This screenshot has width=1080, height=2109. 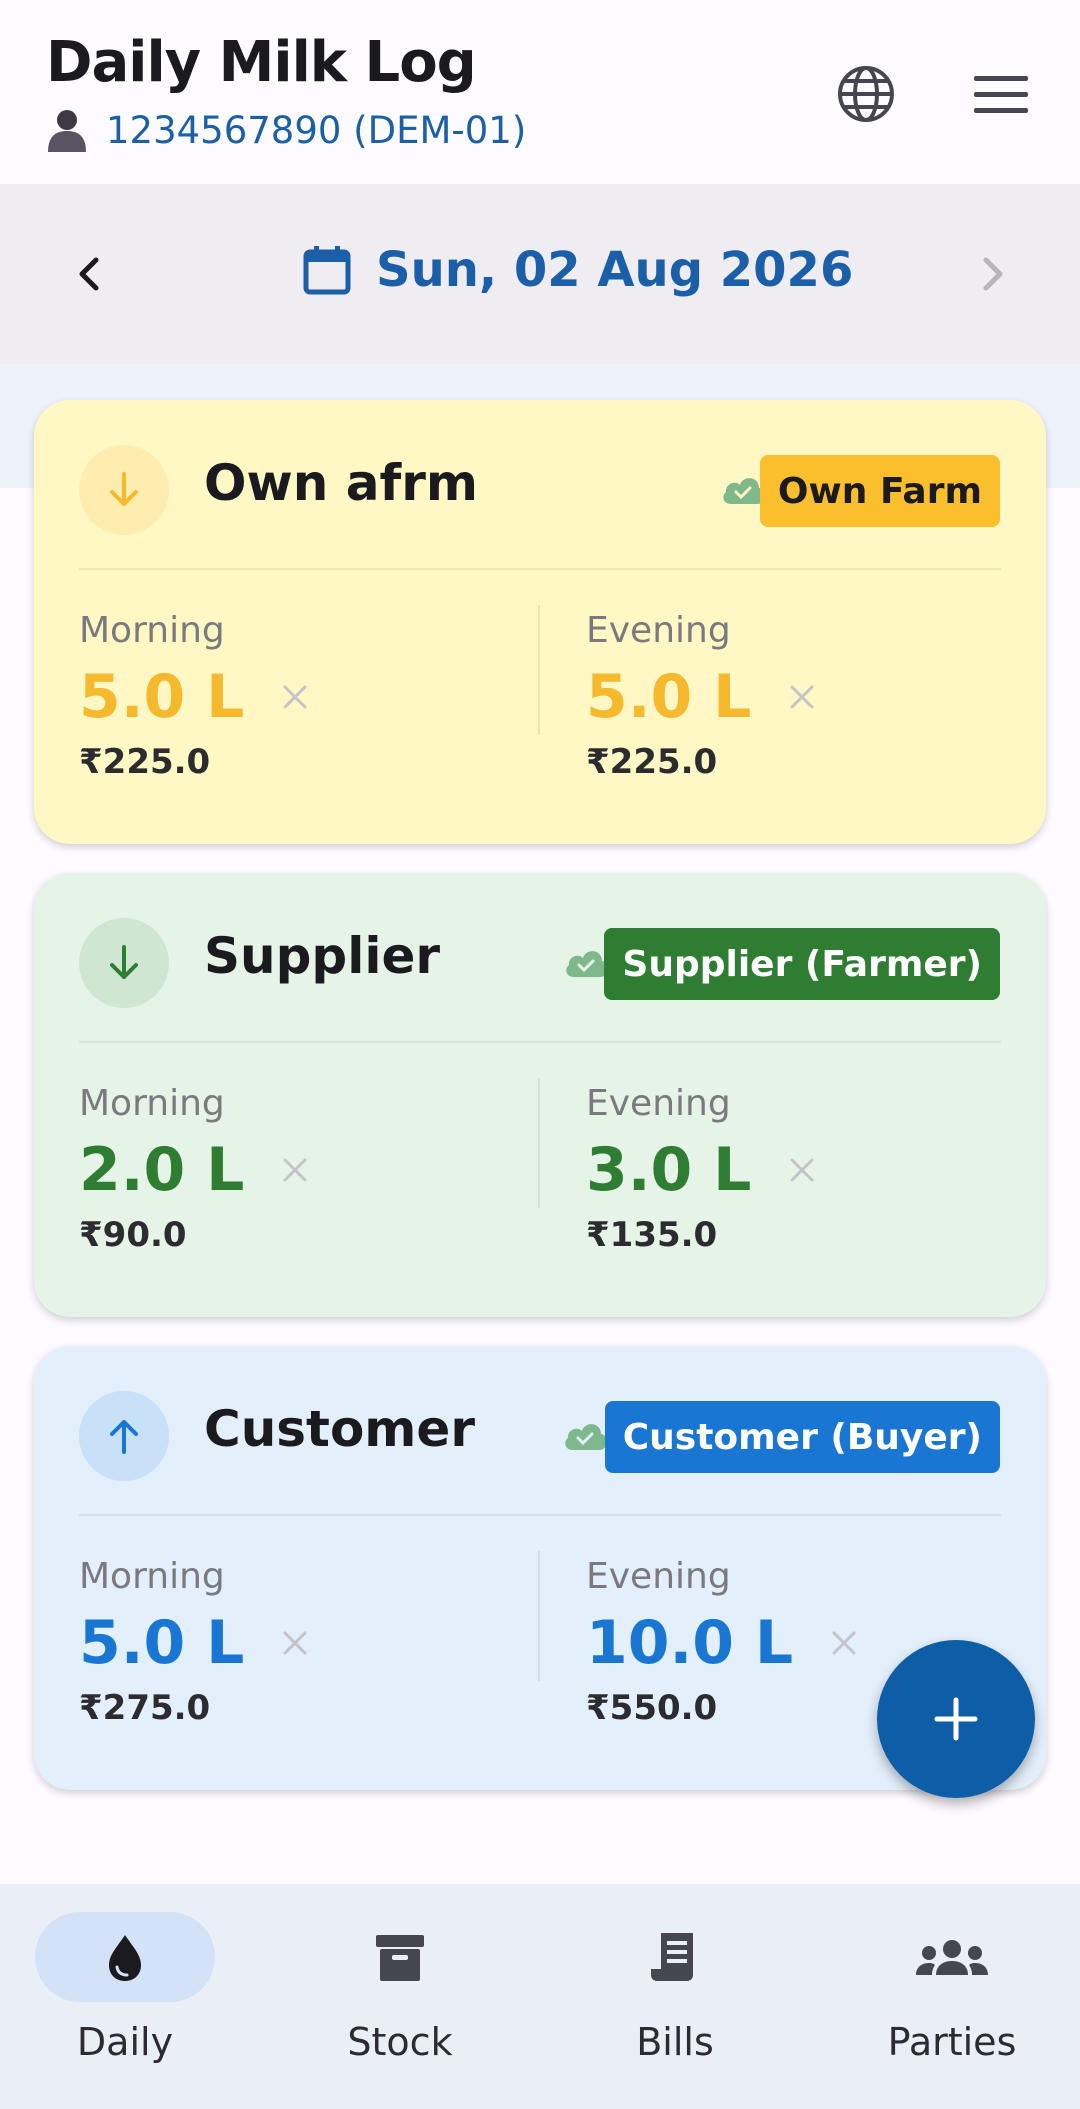 I want to click on party-name: Supplier, so click(x=322, y=956).